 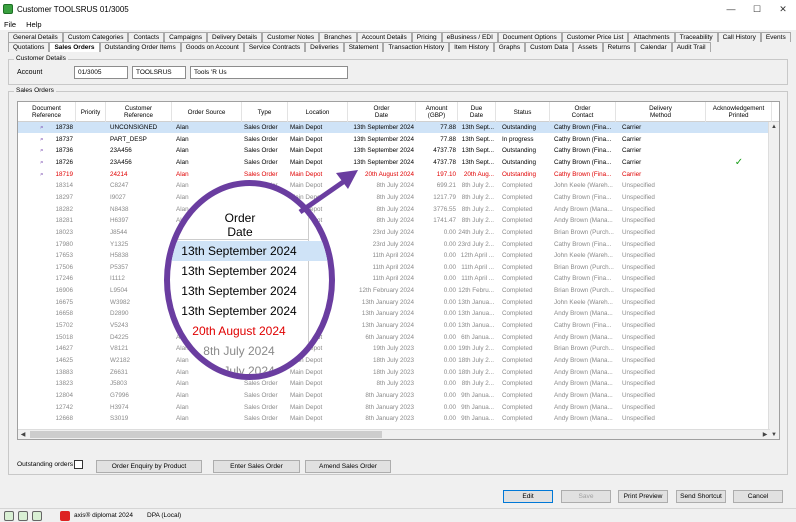 What do you see at coordinates (643, 496) in the screenshot?
I see `print-preview-button: Print Preview` at bounding box center [643, 496].